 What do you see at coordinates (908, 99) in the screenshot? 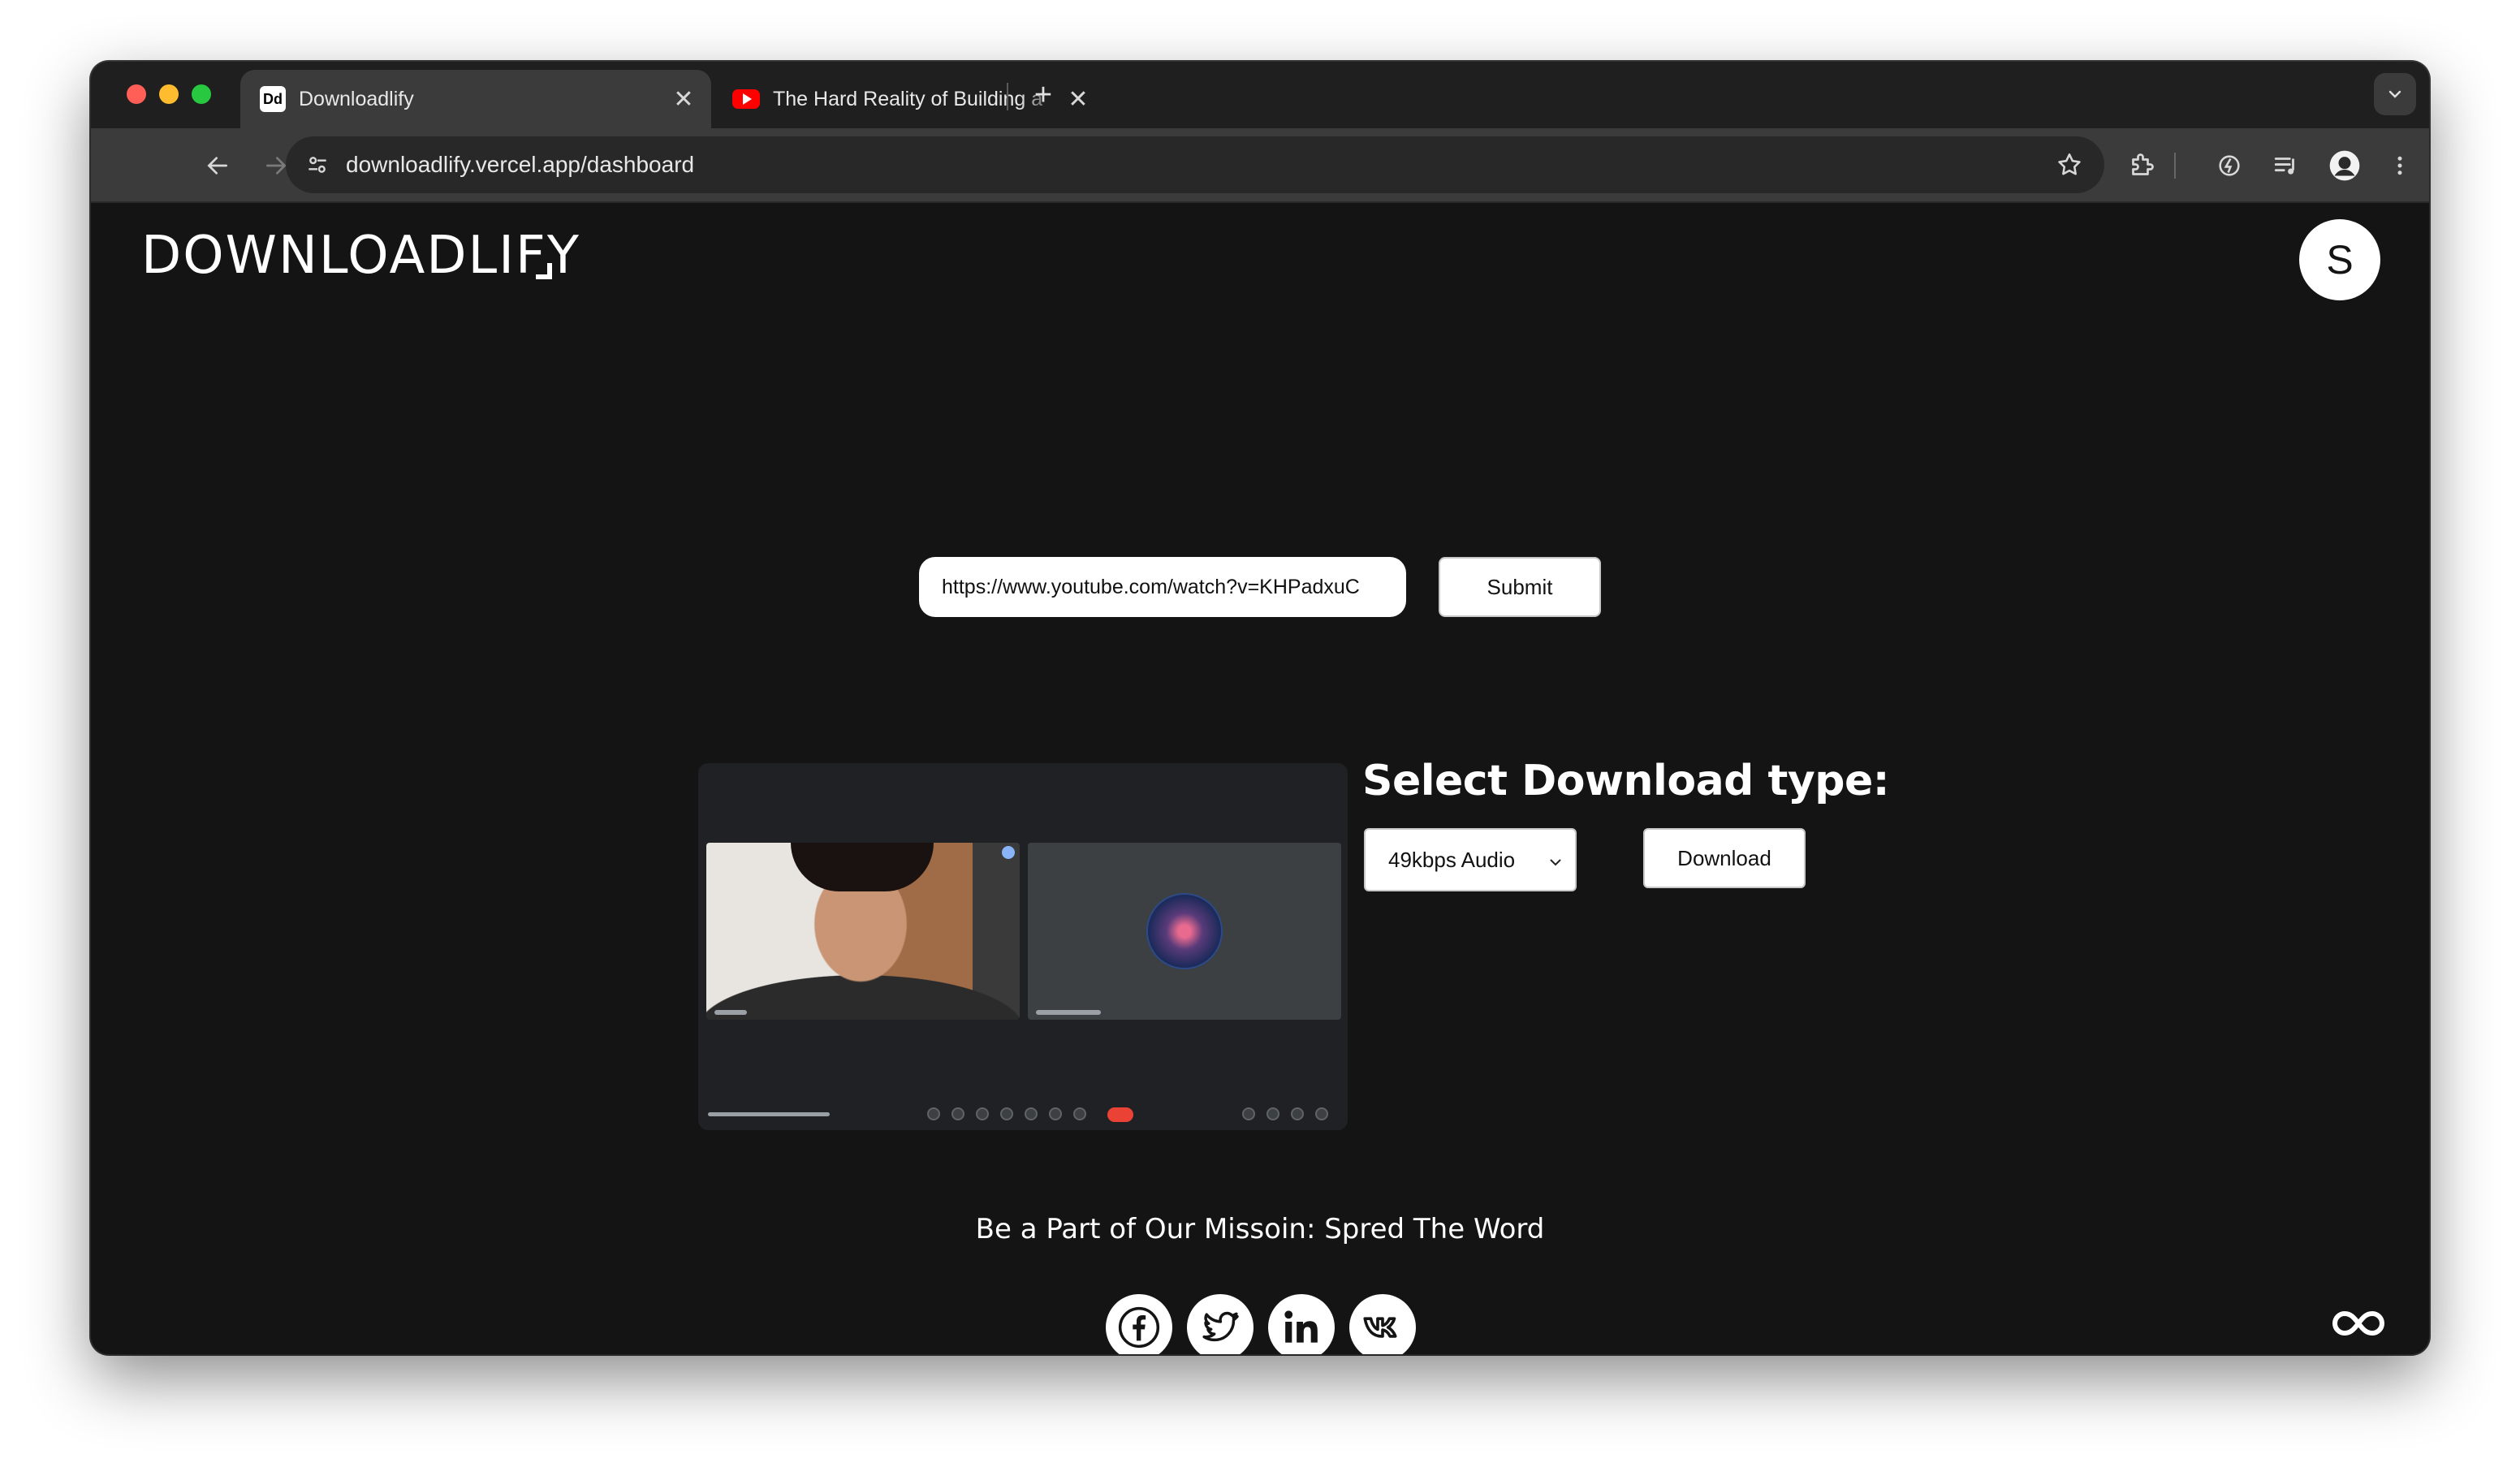
I see `tab-title: The Hard Reality of Building a` at bounding box center [908, 99].